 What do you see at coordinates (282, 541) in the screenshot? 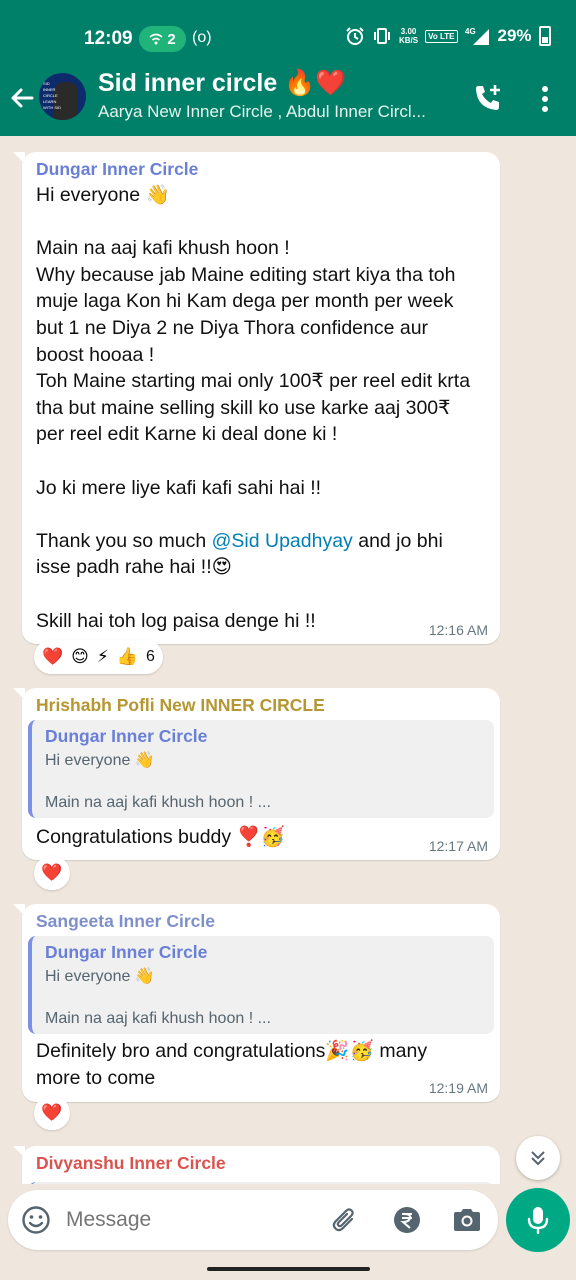
I see `mention-link: @Sid Upadhyay` at bounding box center [282, 541].